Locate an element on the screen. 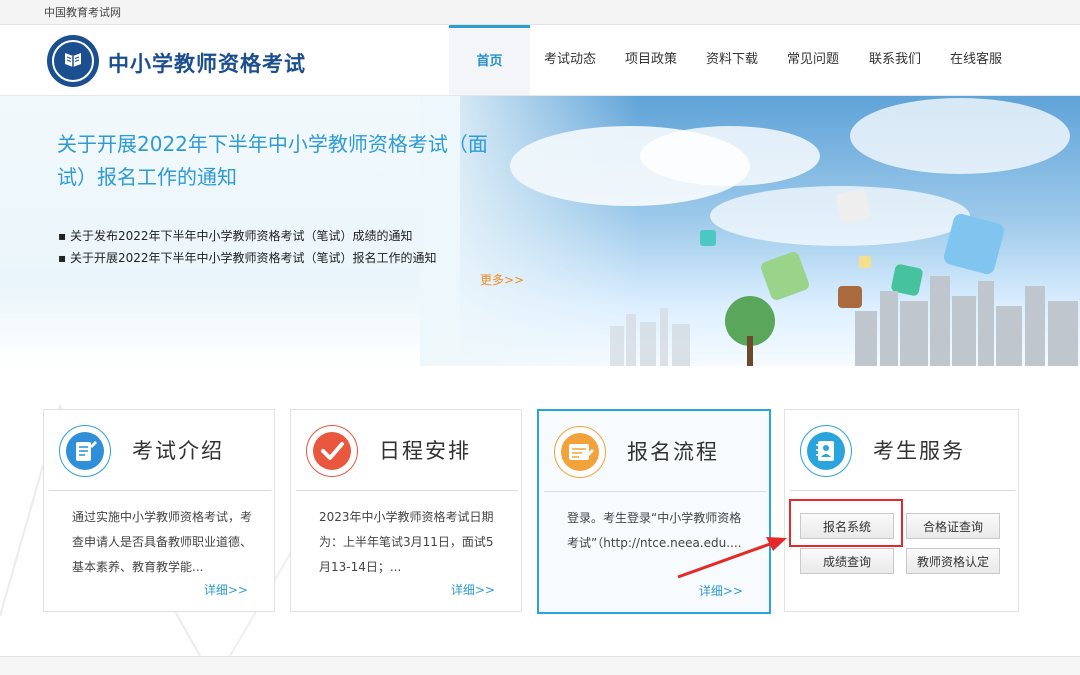 The height and width of the screenshot is (675, 1080). book-icon is located at coordinates (73, 60).